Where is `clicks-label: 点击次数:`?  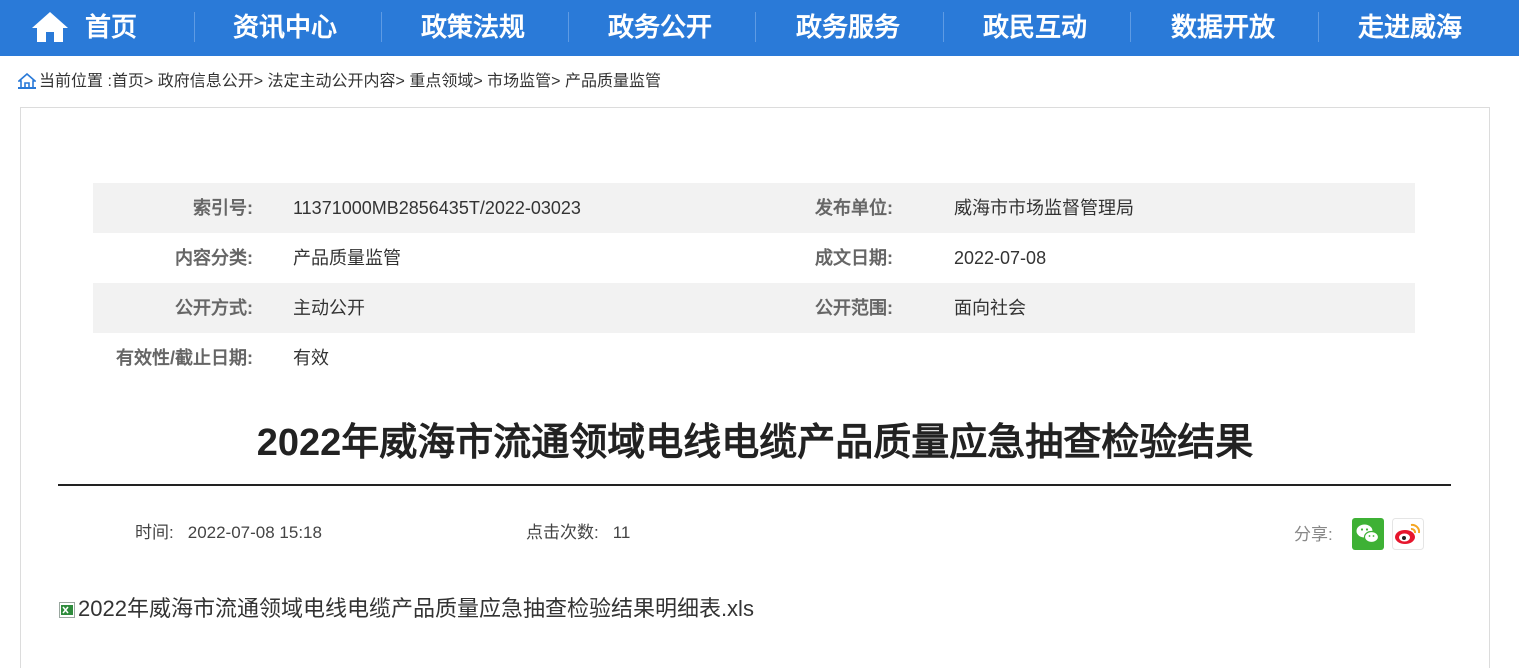 clicks-label: 点击次数: is located at coordinates (562, 532).